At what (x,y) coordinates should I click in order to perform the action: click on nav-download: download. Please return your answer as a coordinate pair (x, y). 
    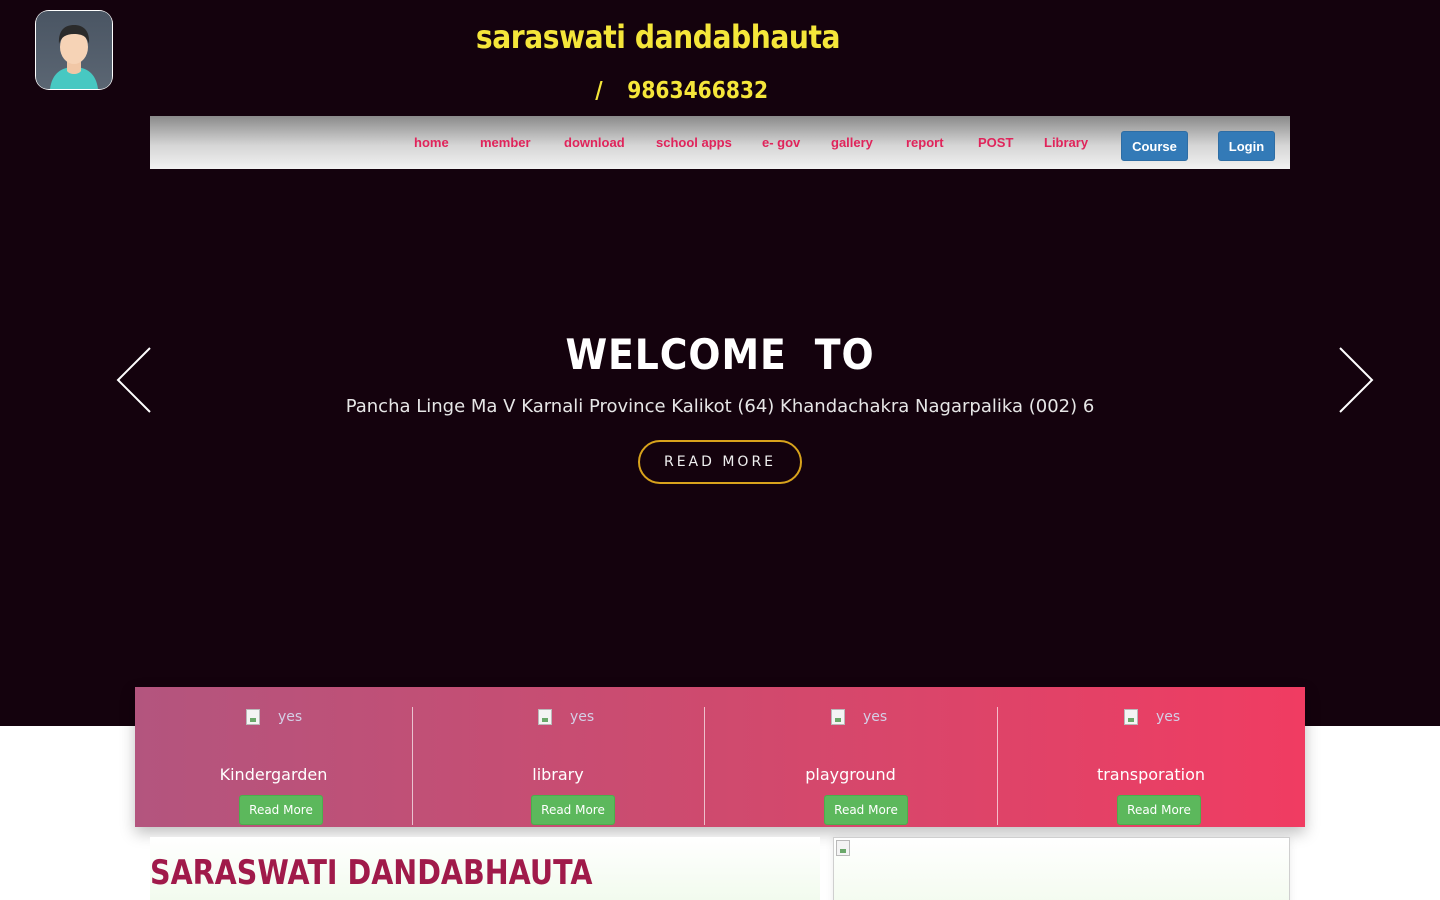
    Looking at the image, I should click on (594, 142).